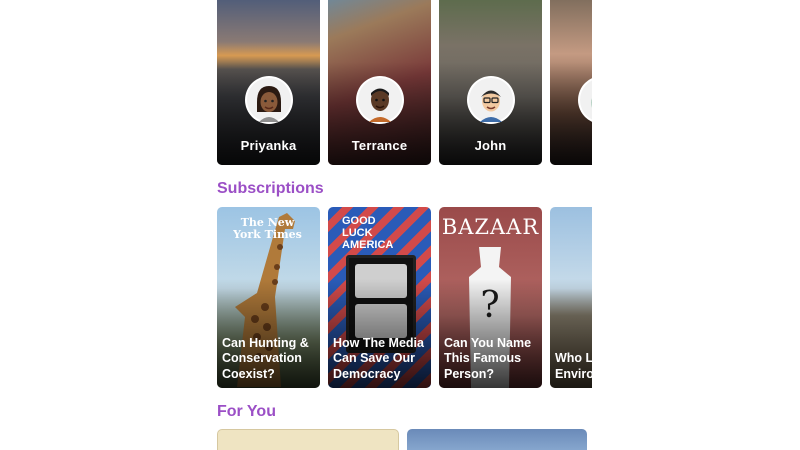 The image size is (800, 450). Describe the element at coordinates (368, 233) in the screenshot. I see `brand-logo: GOOD LUCK AMERICA` at that location.